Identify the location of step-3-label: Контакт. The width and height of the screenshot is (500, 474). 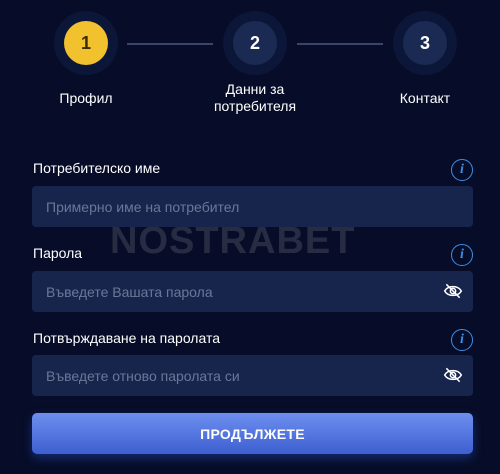
(425, 98).